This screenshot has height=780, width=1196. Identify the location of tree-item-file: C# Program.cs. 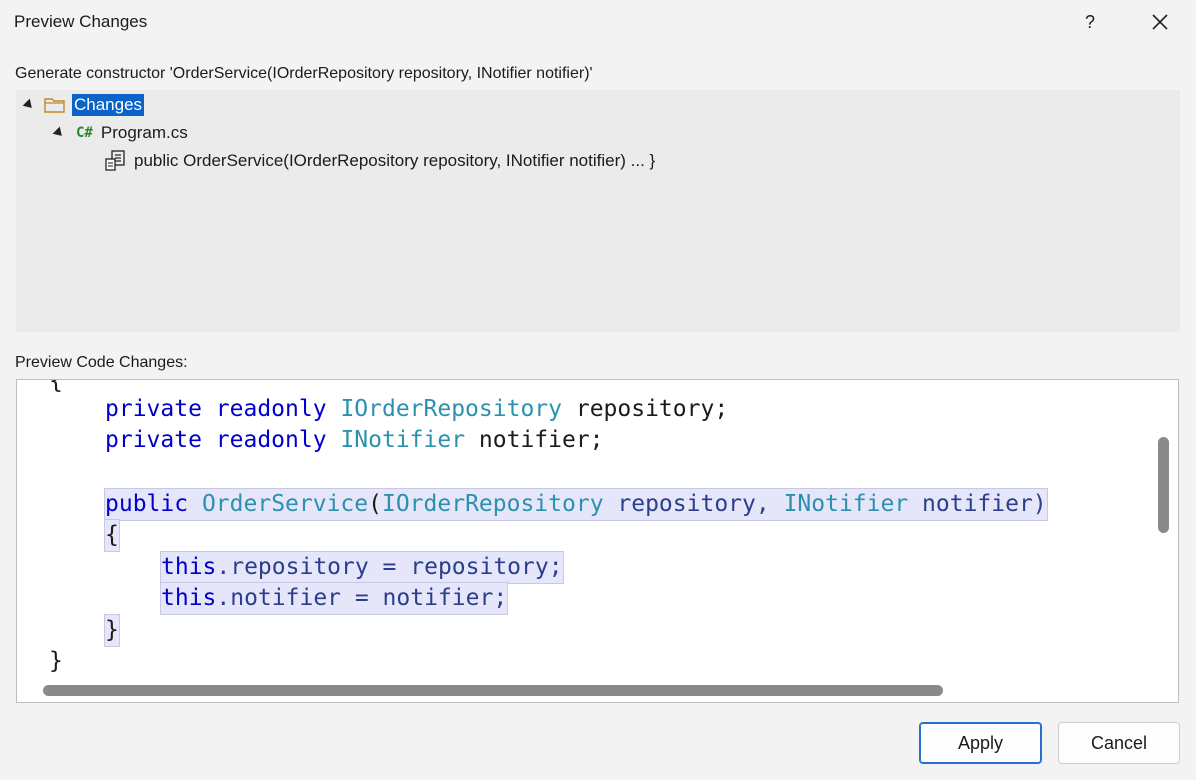
(120, 133).